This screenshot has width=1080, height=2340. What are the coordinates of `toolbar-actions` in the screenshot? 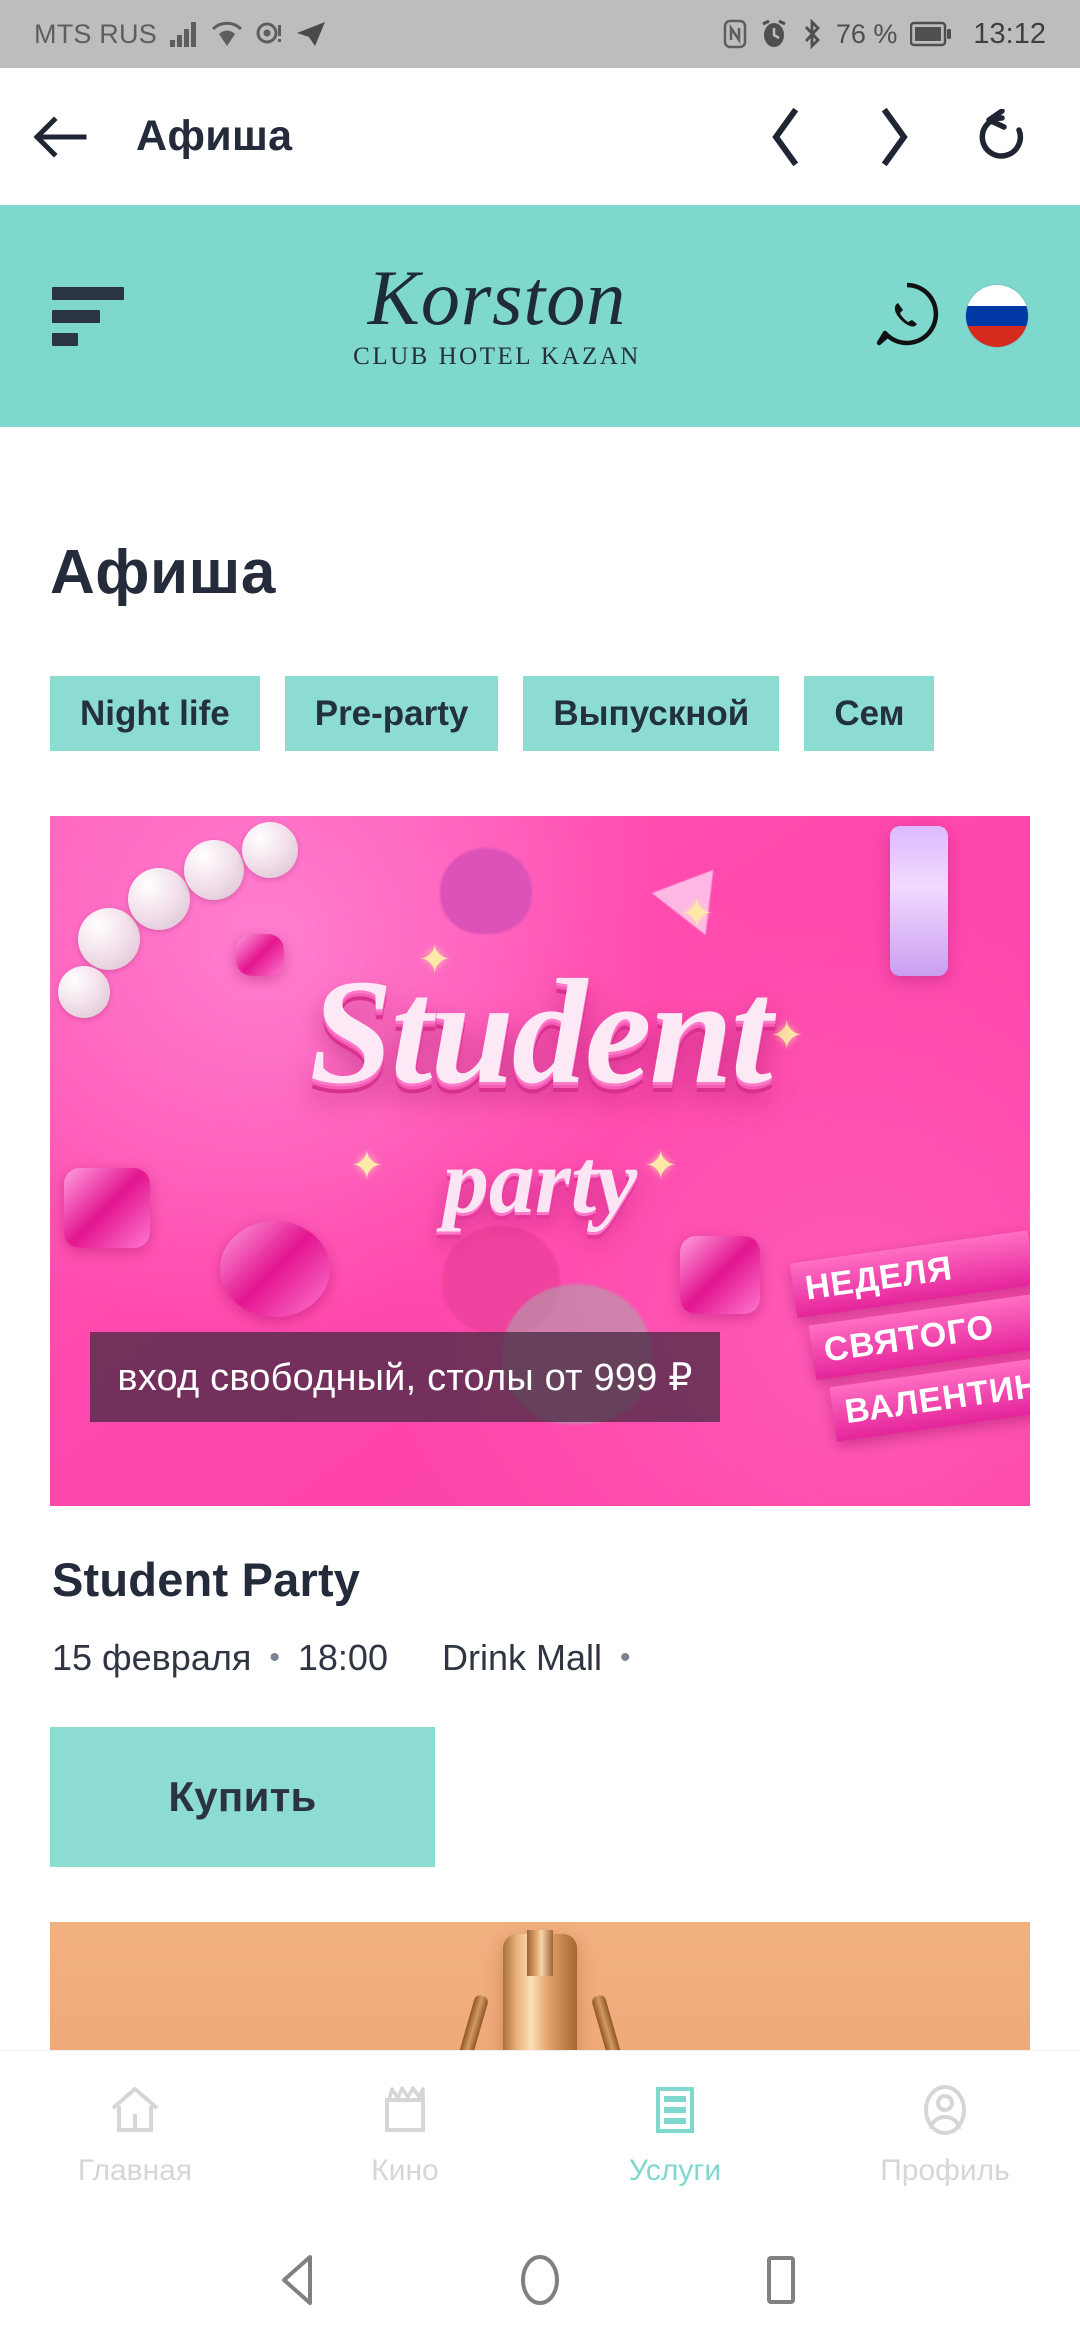 It's located at (906, 137).